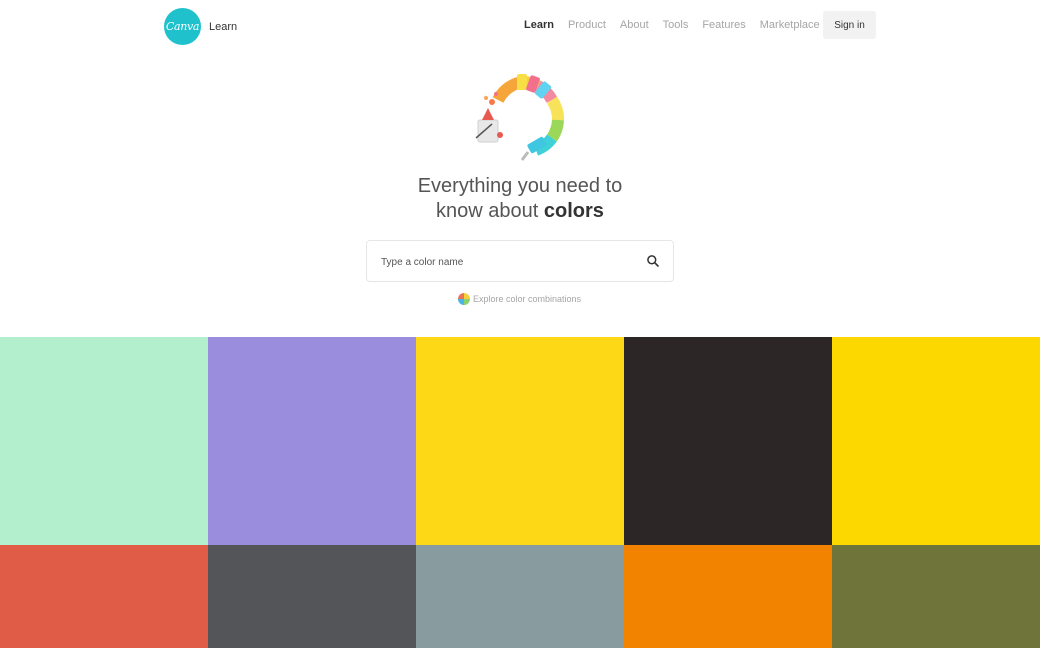 This screenshot has height=648, width=1040. What do you see at coordinates (653, 261) in the screenshot?
I see `search-icon` at bounding box center [653, 261].